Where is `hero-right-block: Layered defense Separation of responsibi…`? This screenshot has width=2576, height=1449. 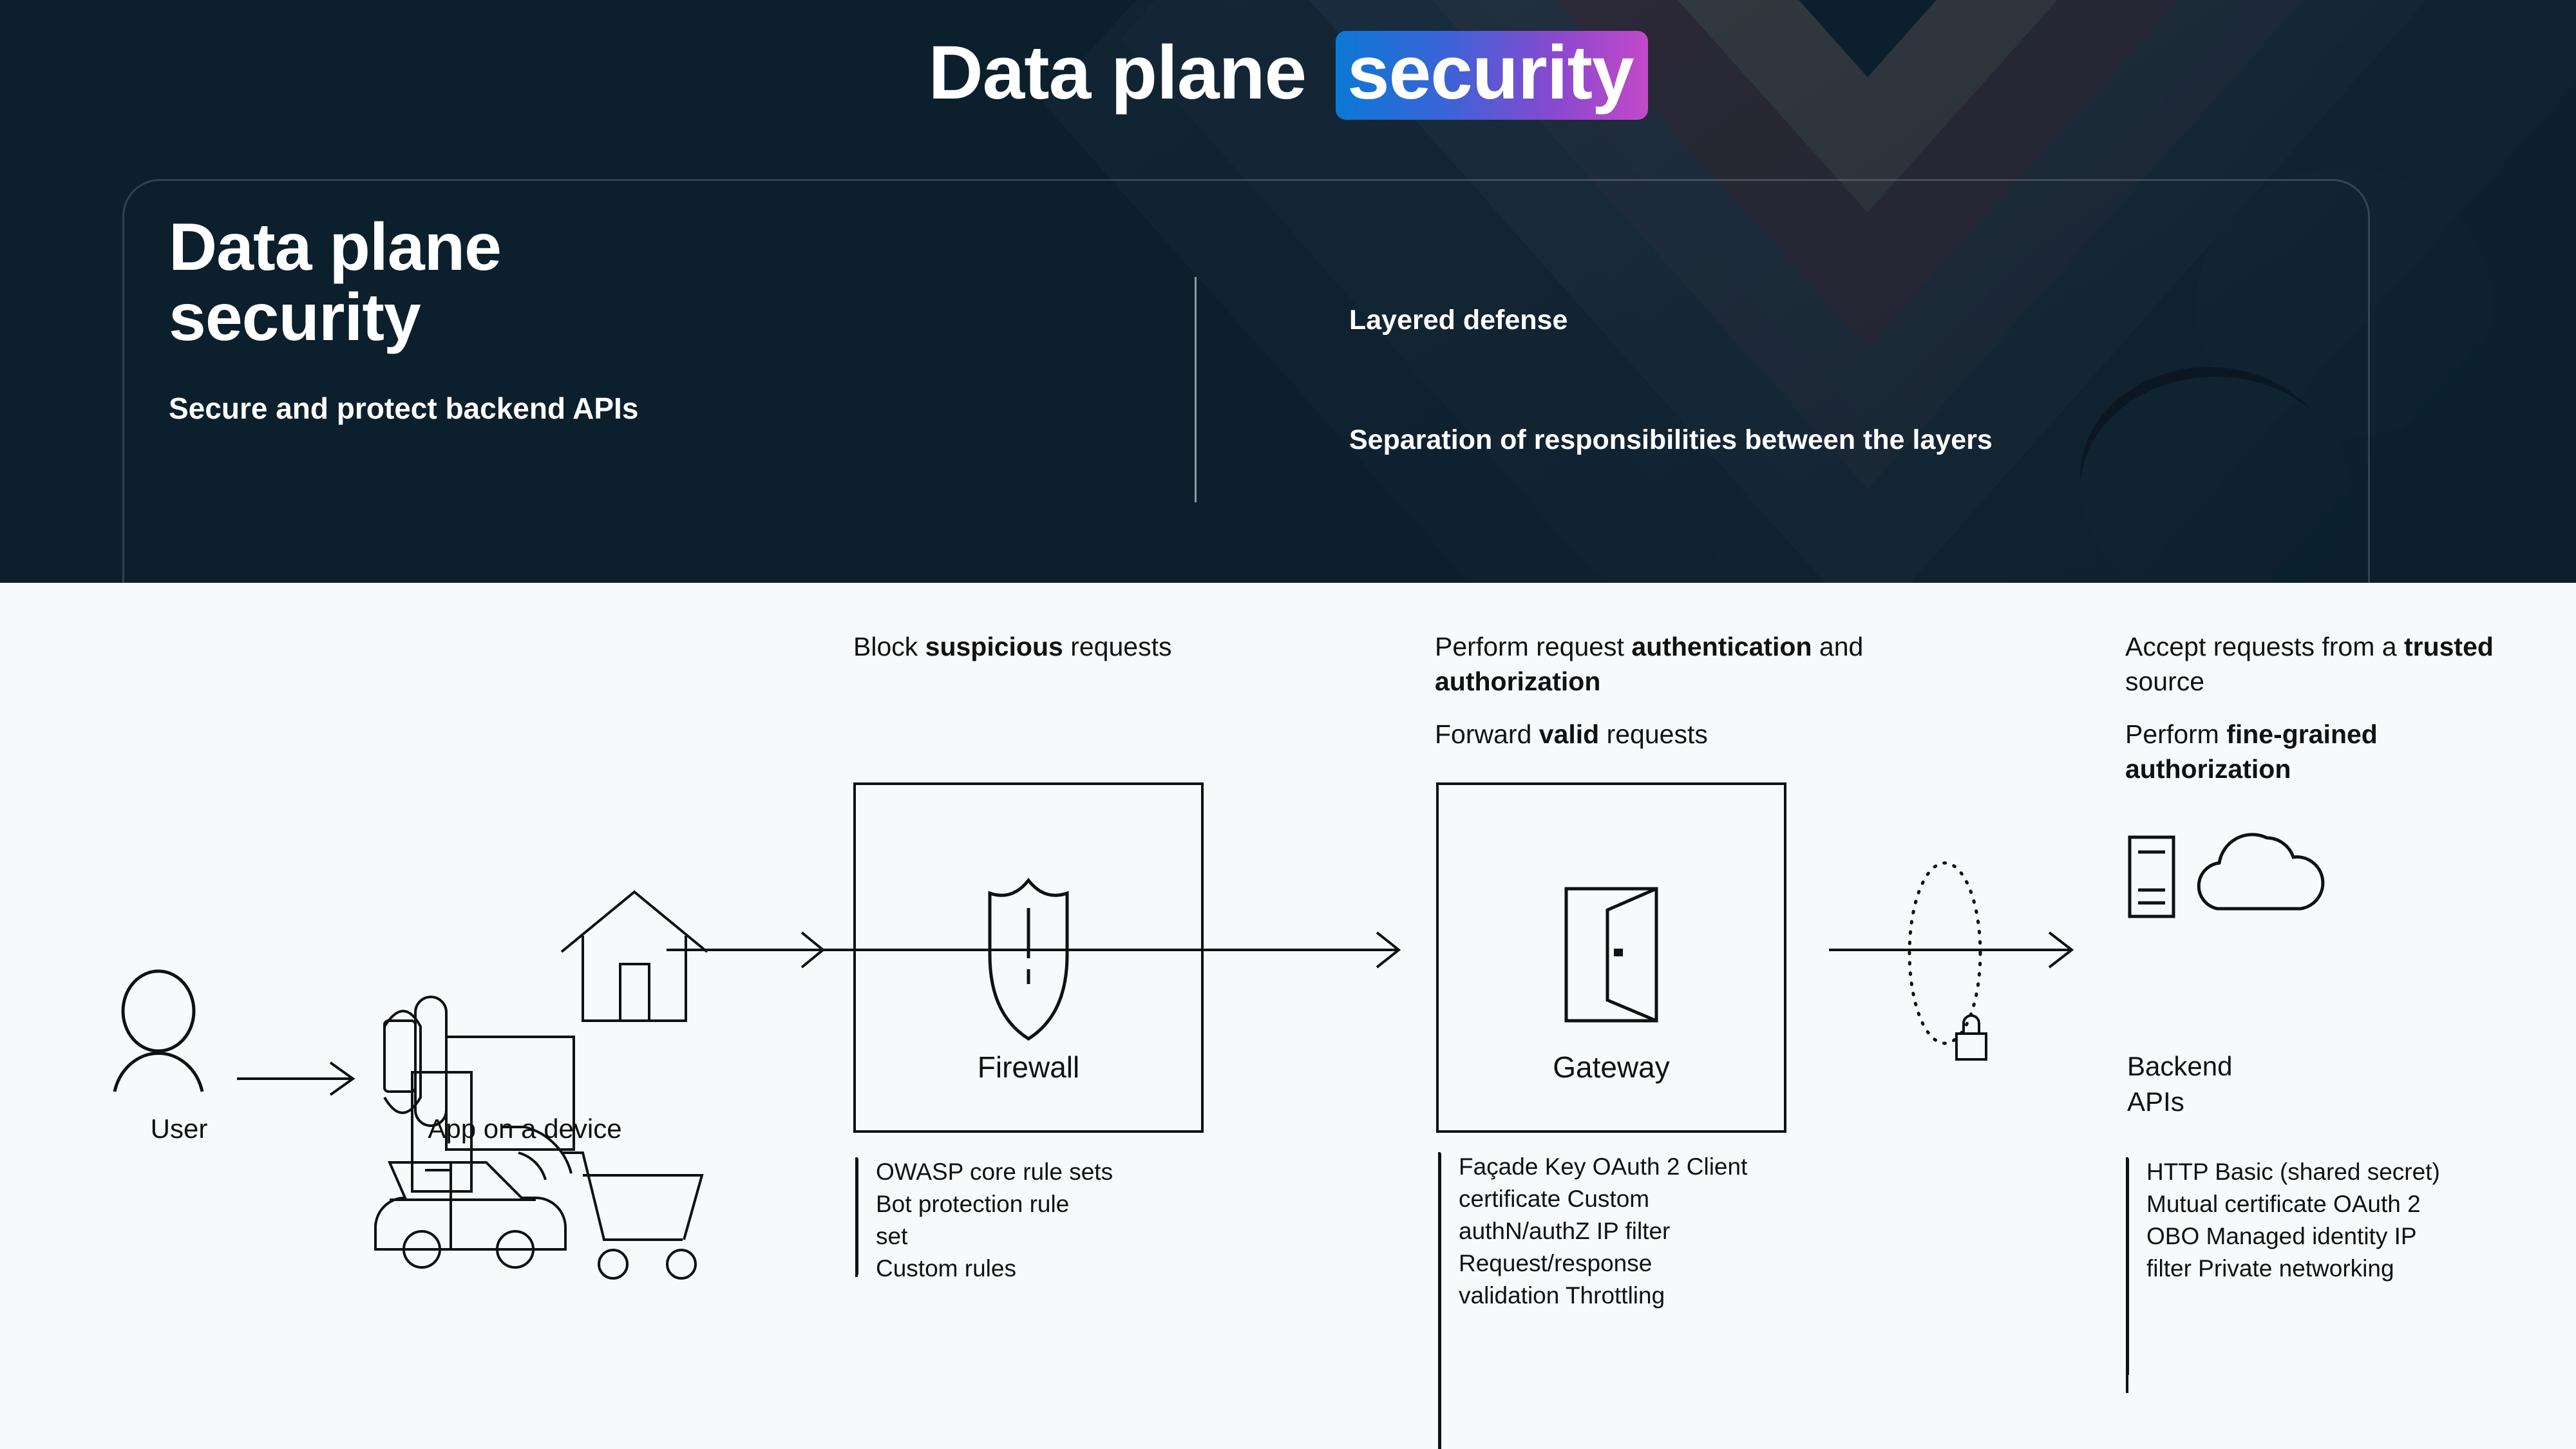 hero-right-block: Layered defense Separation of responsibi… is located at coordinates (1838, 381).